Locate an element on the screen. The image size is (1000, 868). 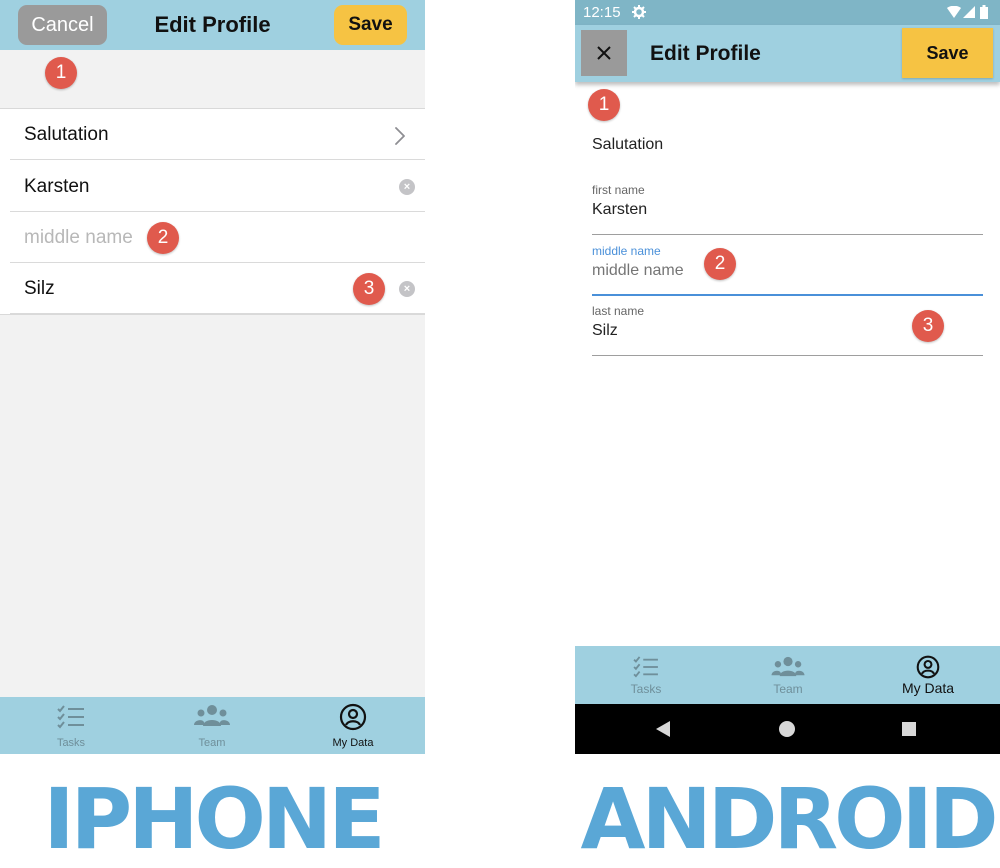
android-annotation-badge-1: 1 is located at coordinates (604, 105).